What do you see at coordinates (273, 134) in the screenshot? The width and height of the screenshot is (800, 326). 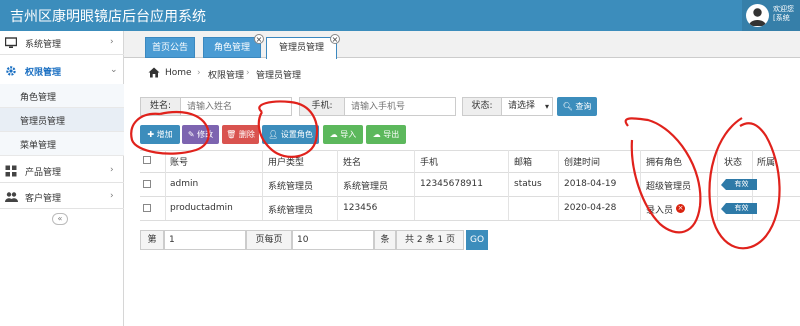 I see `user-icon: 👤︎` at bounding box center [273, 134].